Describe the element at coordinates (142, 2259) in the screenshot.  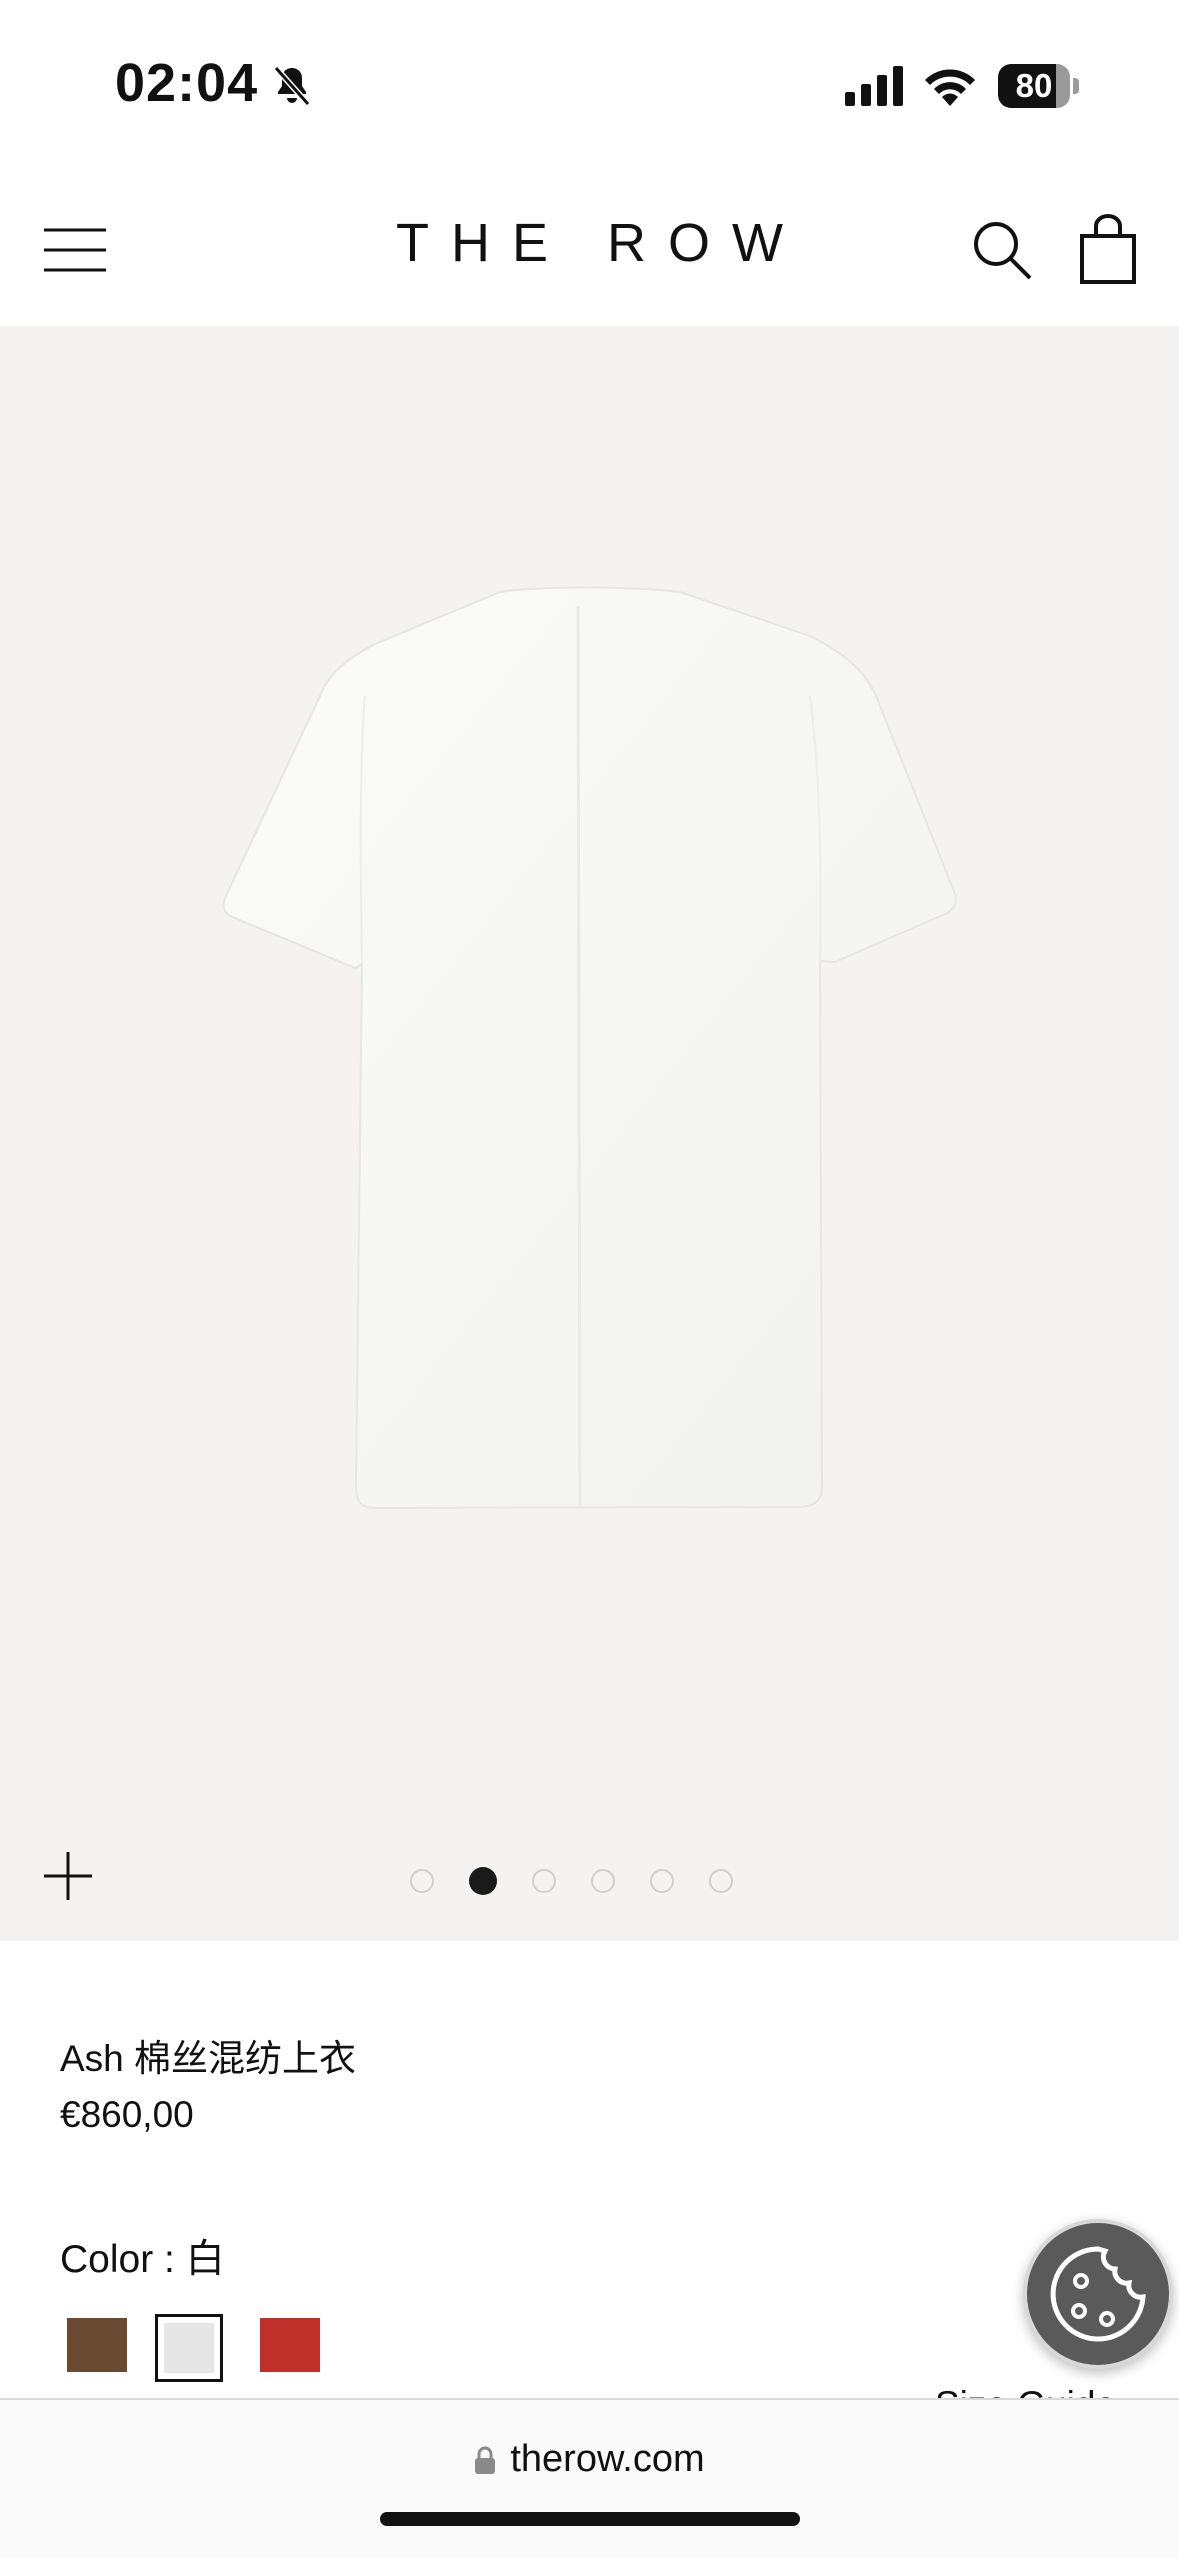
I see `color-label: Color : 白` at that location.